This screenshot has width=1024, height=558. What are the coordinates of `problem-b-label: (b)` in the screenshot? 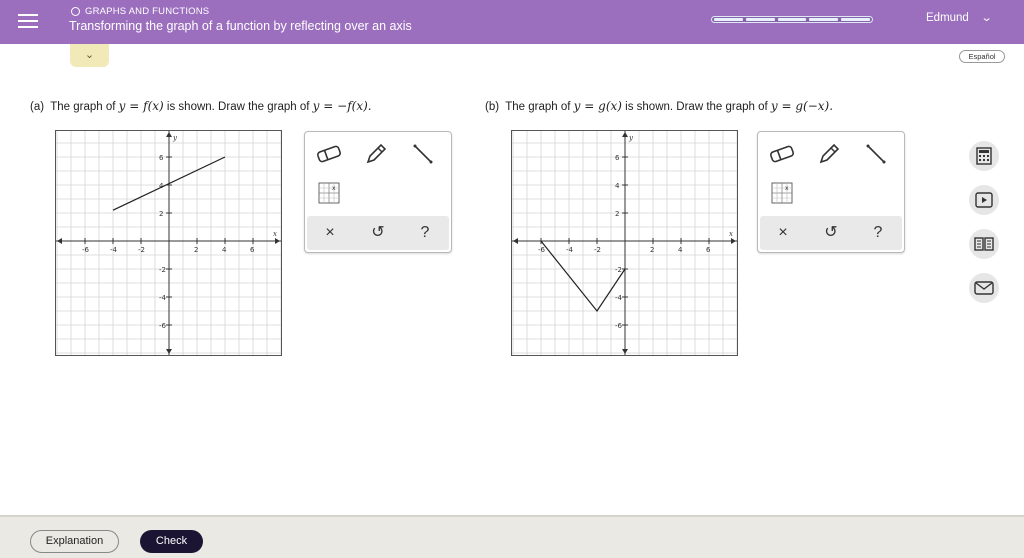 It's located at (492, 107).